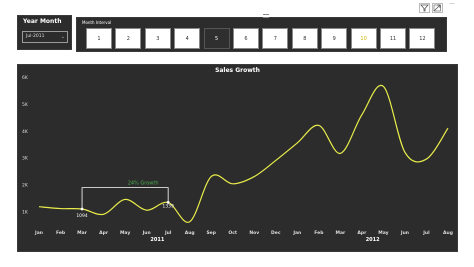 The image size is (474, 267). I want to click on month-button-10: 10, so click(363, 38).